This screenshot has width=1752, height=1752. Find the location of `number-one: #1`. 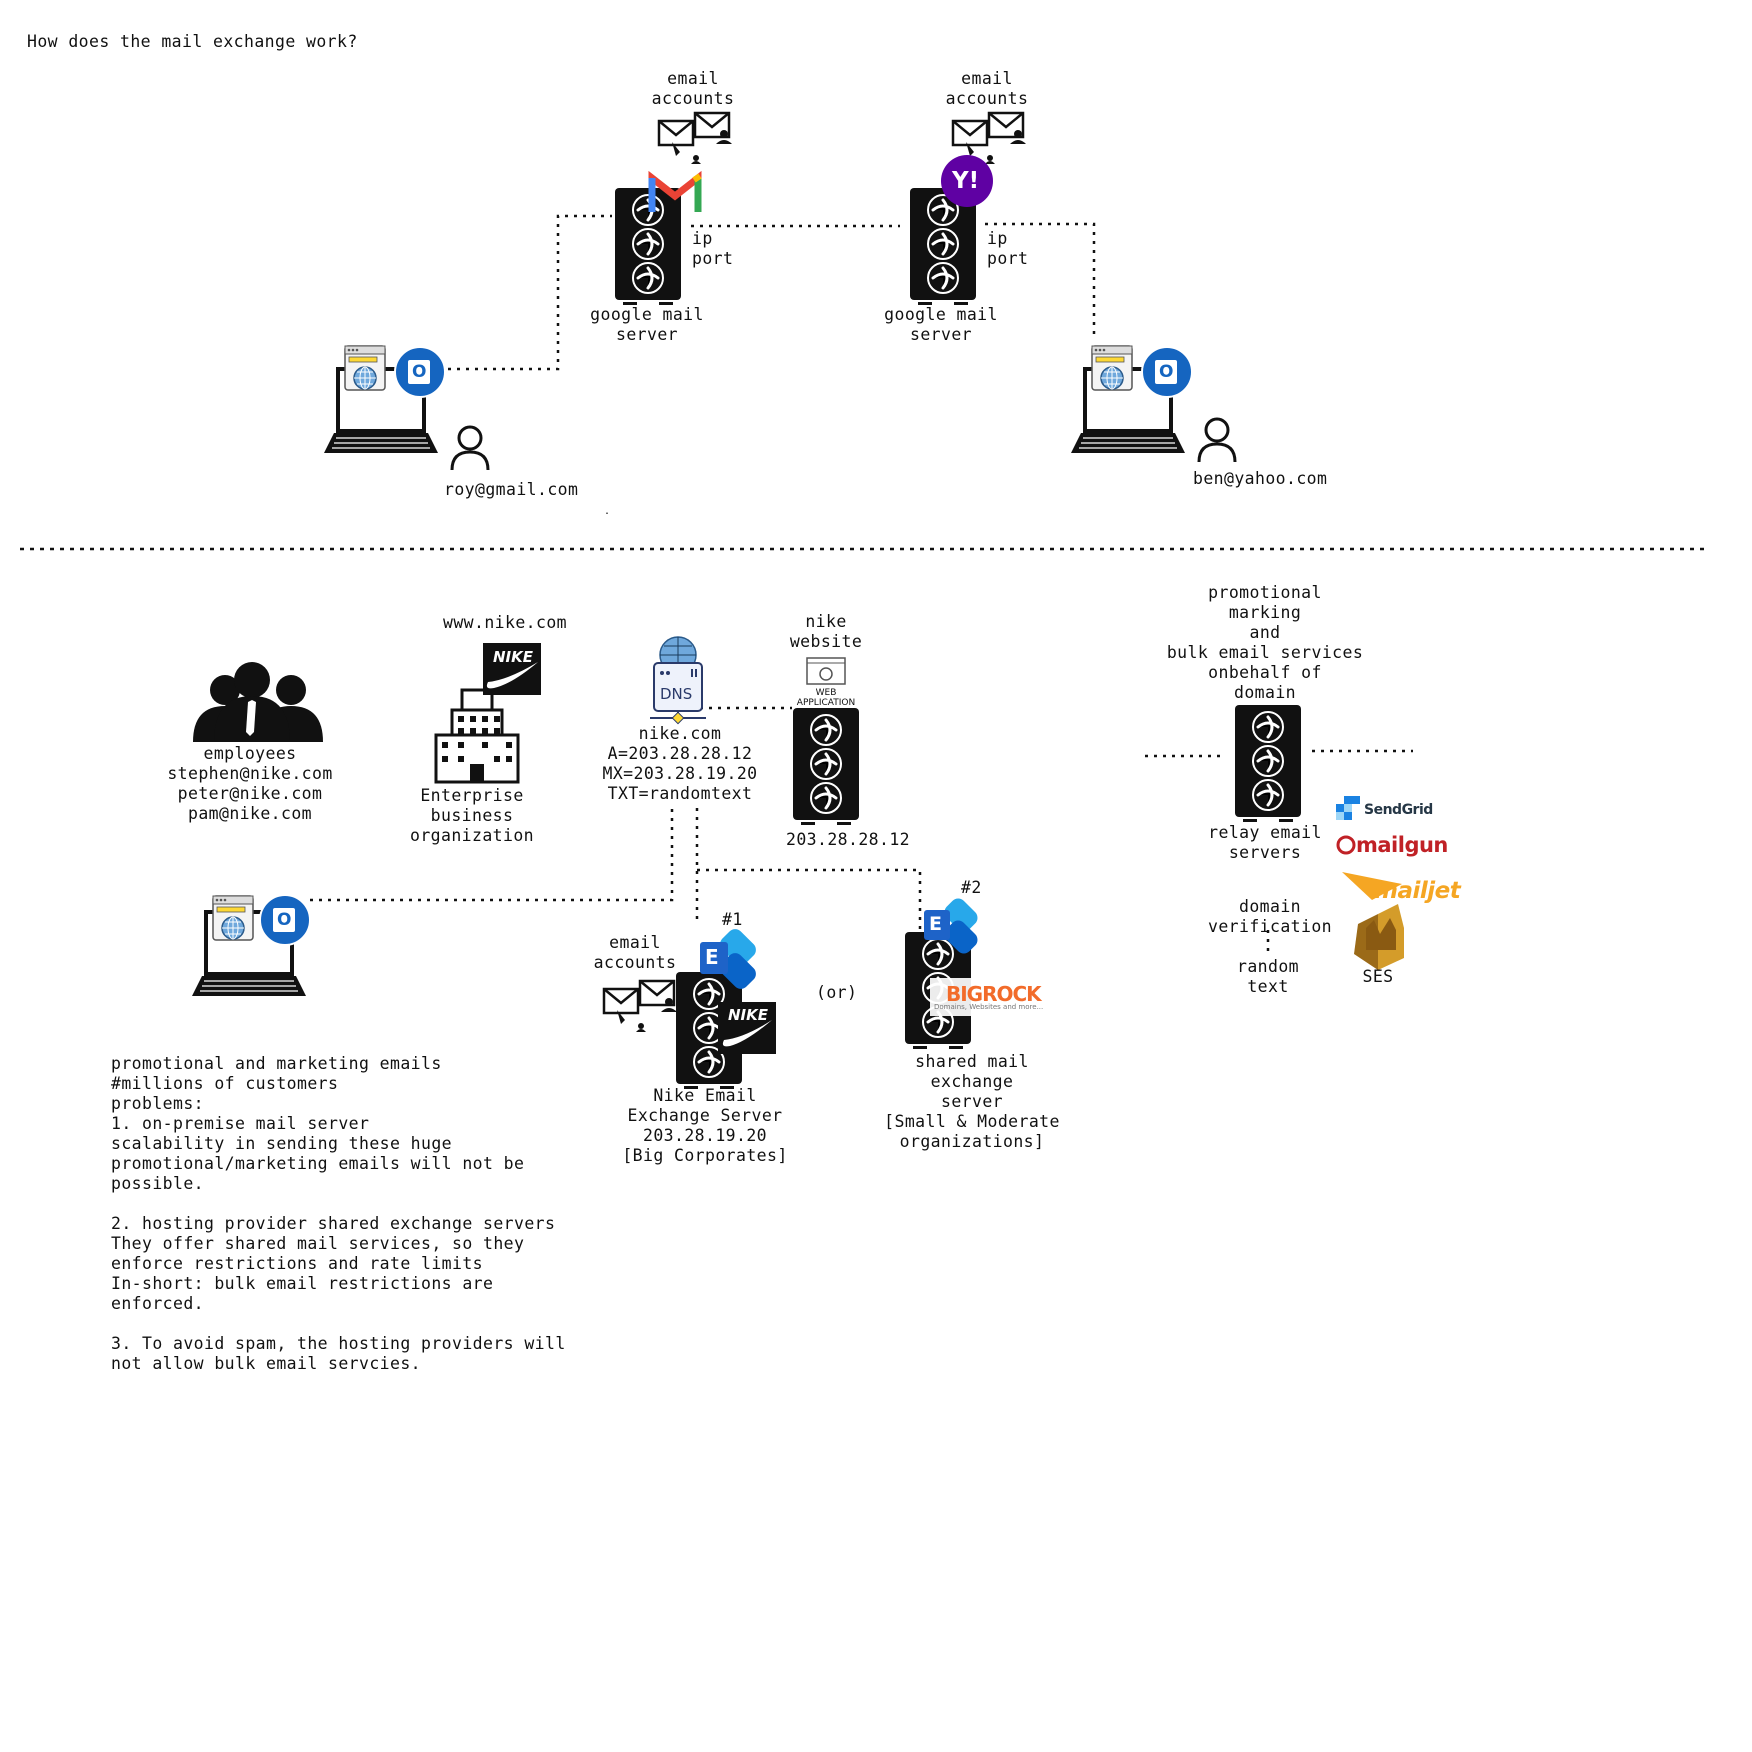

number-one: #1 is located at coordinates (732, 919).